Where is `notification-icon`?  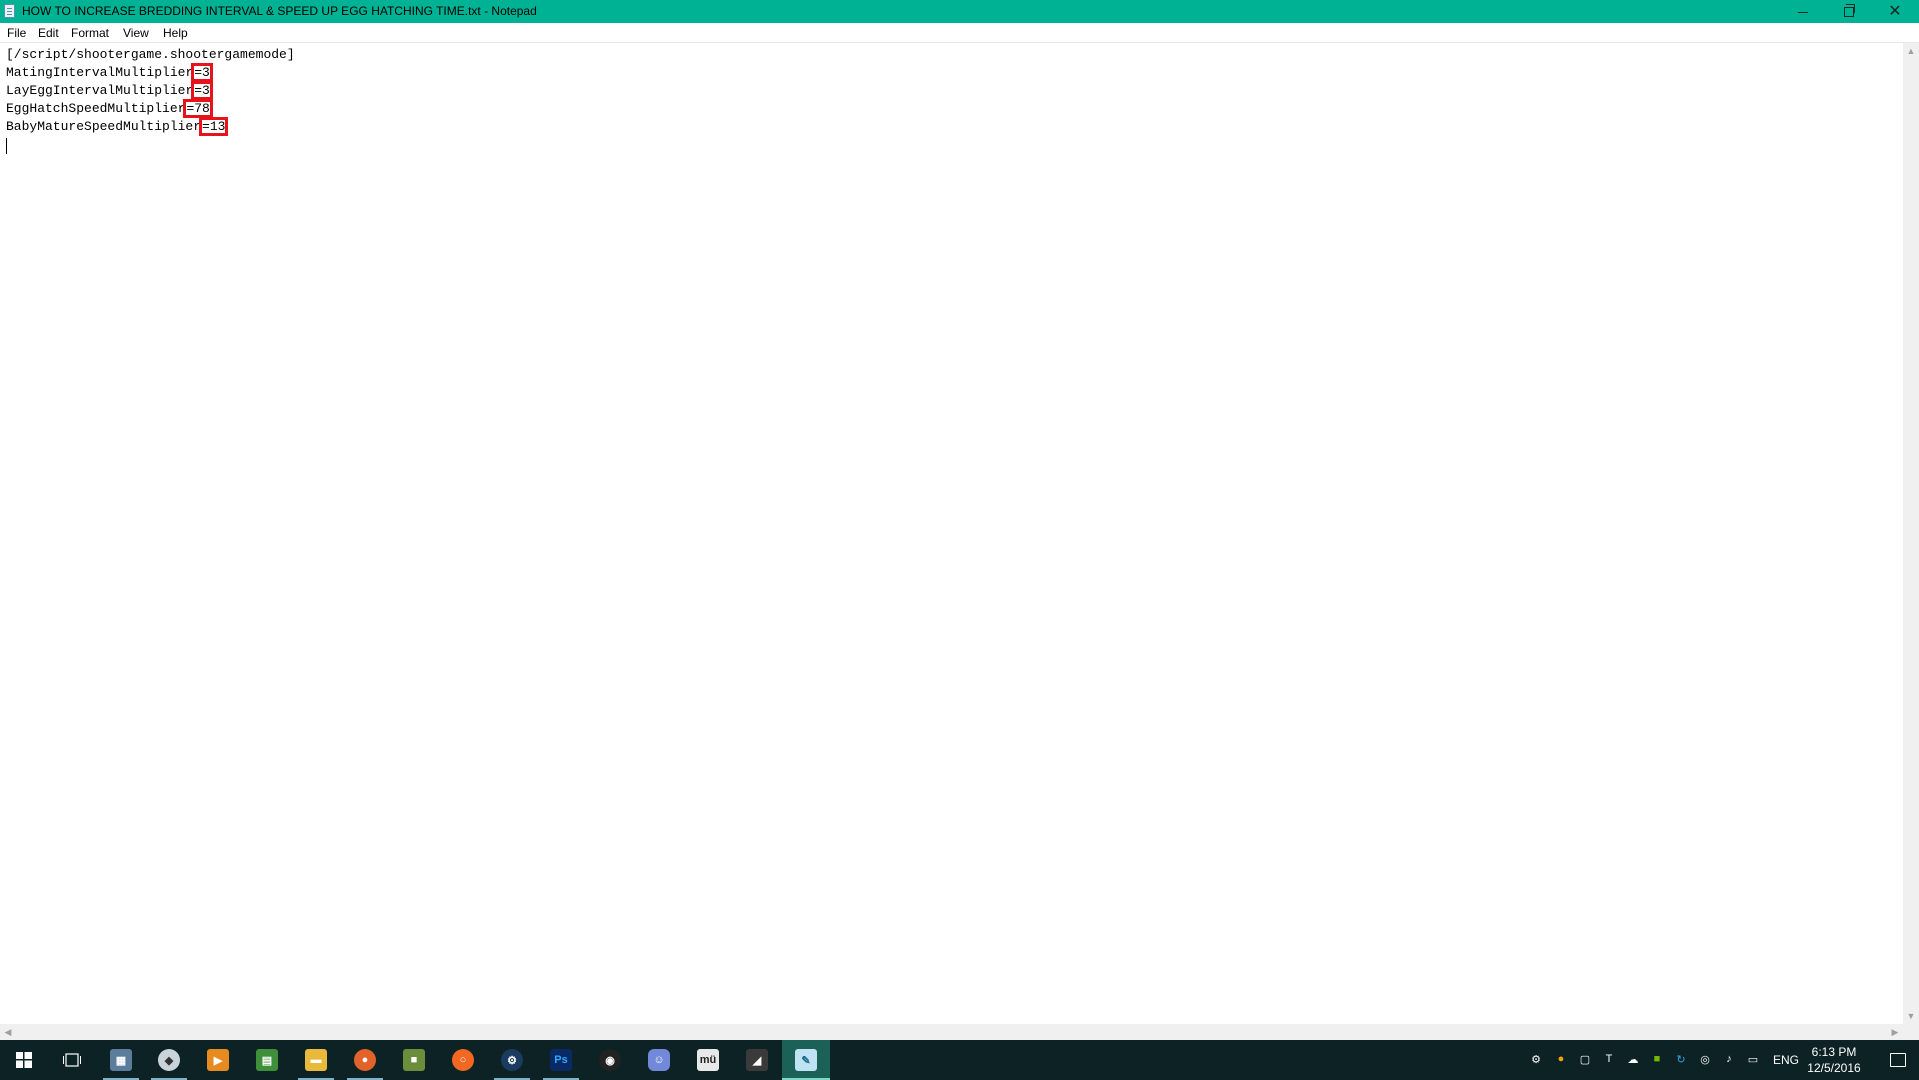
notification-icon is located at coordinates (1897, 1060).